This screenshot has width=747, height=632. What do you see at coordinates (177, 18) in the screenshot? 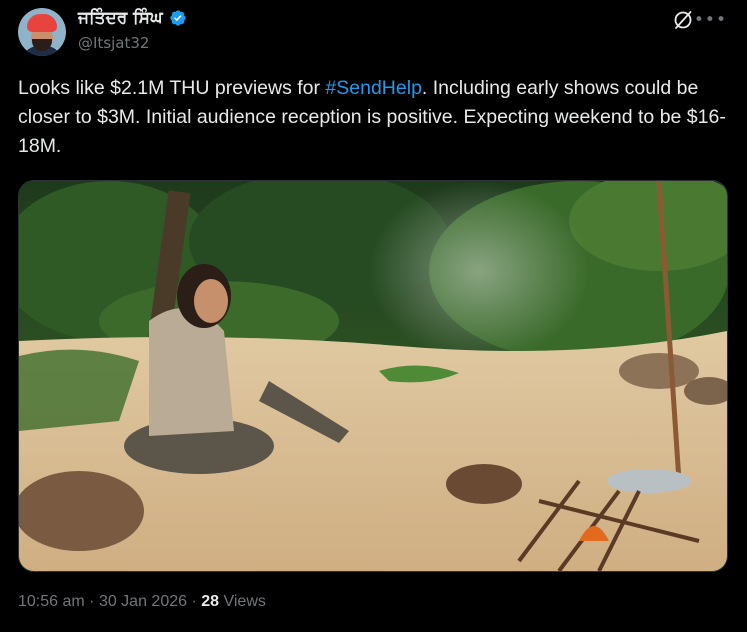
I see `verified-badge-icon` at bounding box center [177, 18].